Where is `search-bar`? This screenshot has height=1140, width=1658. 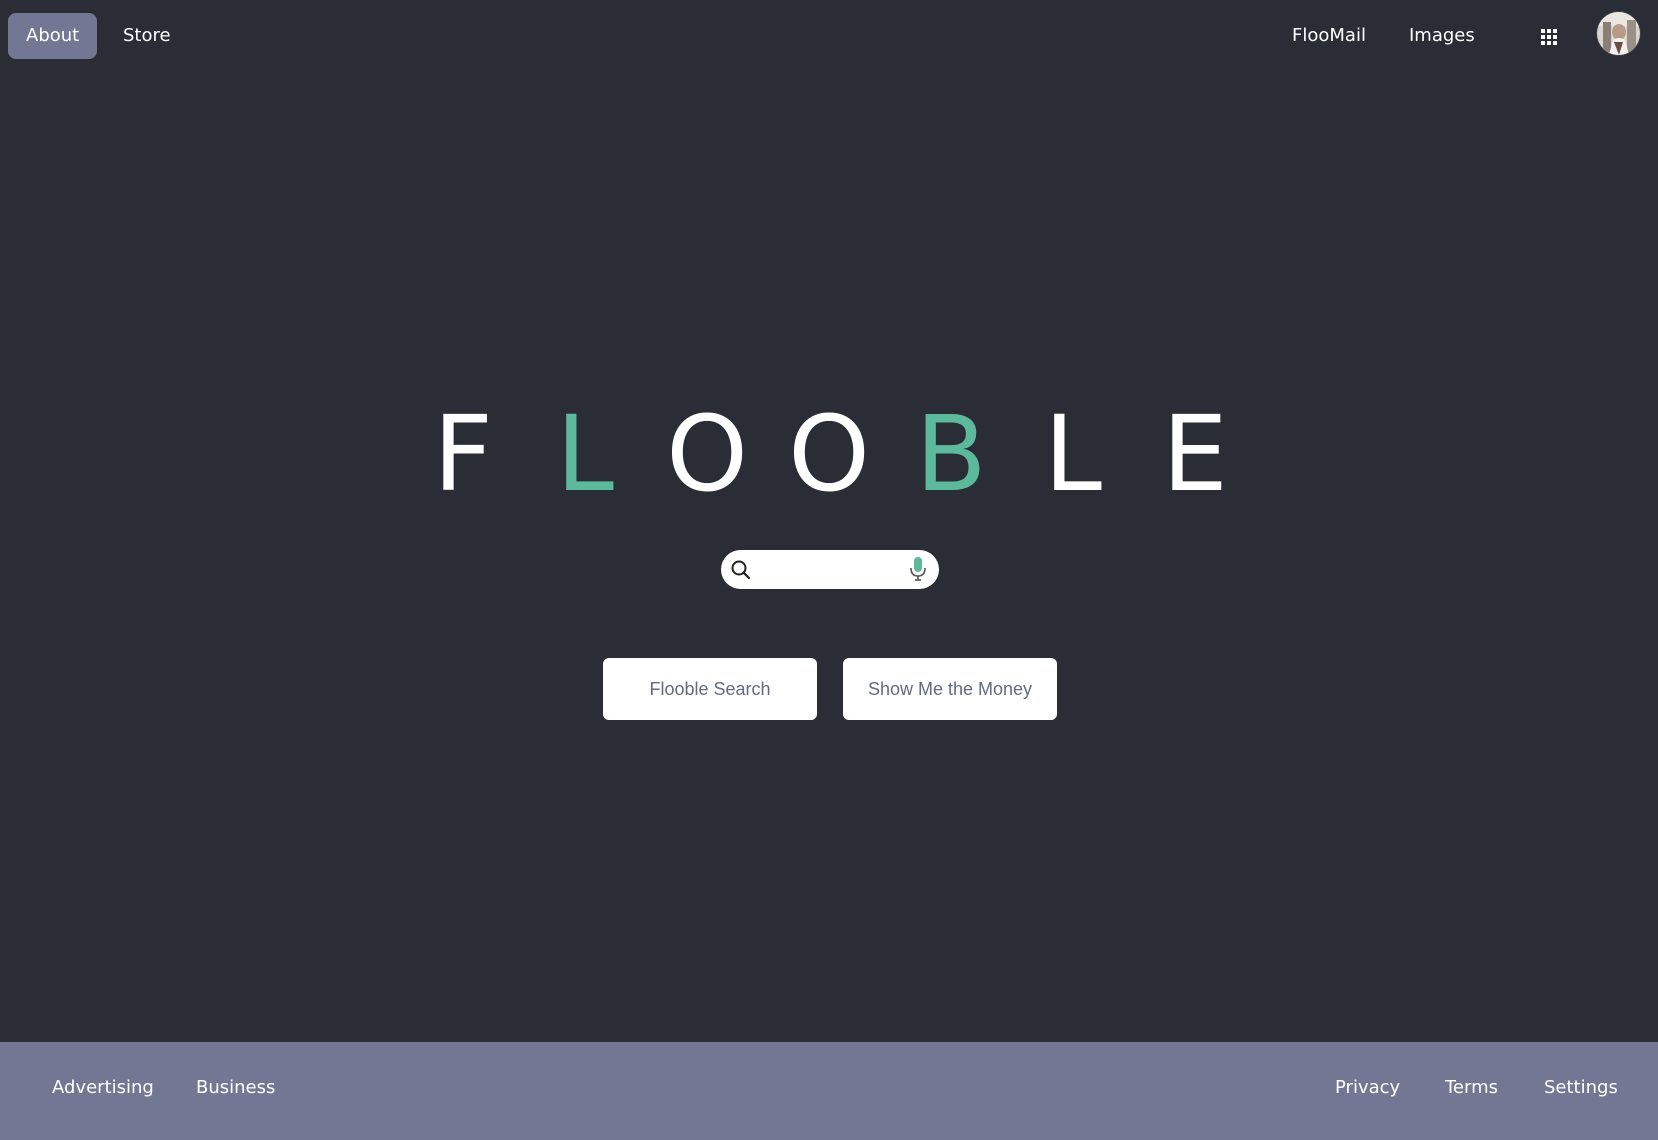 search-bar is located at coordinates (830, 569).